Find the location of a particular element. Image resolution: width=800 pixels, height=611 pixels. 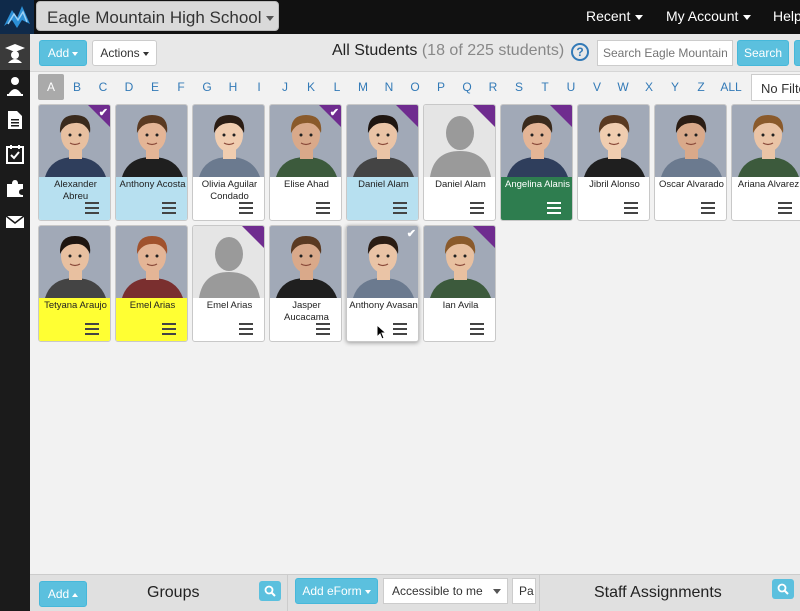

student-name: Oscar Alvarado is located at coordinates (690, 185).